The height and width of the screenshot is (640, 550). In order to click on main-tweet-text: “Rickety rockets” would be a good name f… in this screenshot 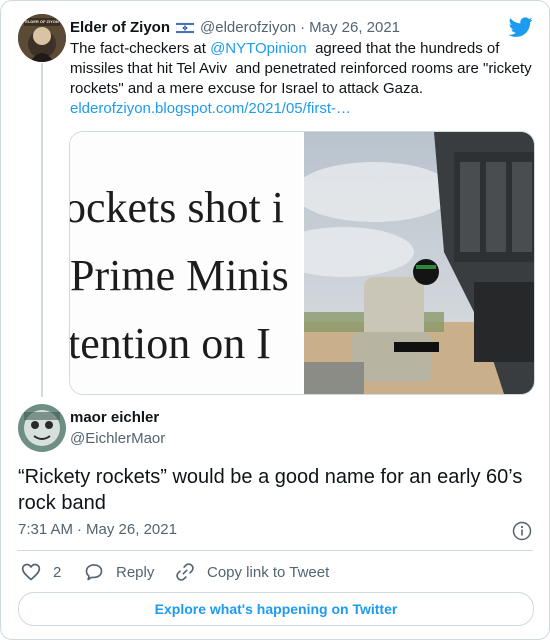, I will do `click(270, 490)`.